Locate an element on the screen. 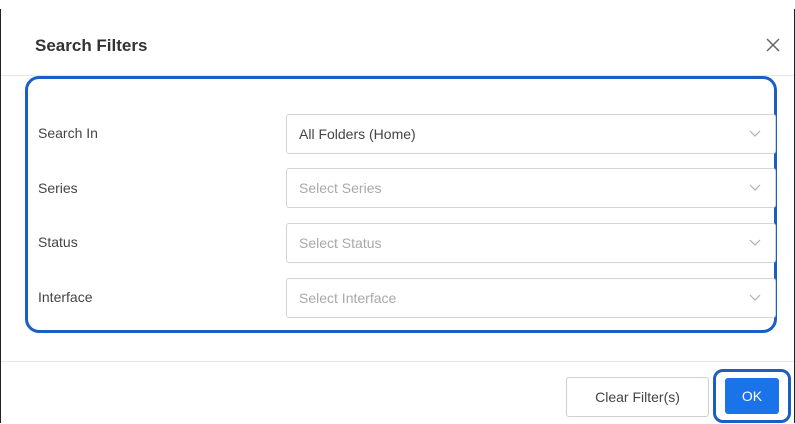 The width and height of the screenshot is (795, 424). interface-label: Interface is located at coordinates (65, 297).